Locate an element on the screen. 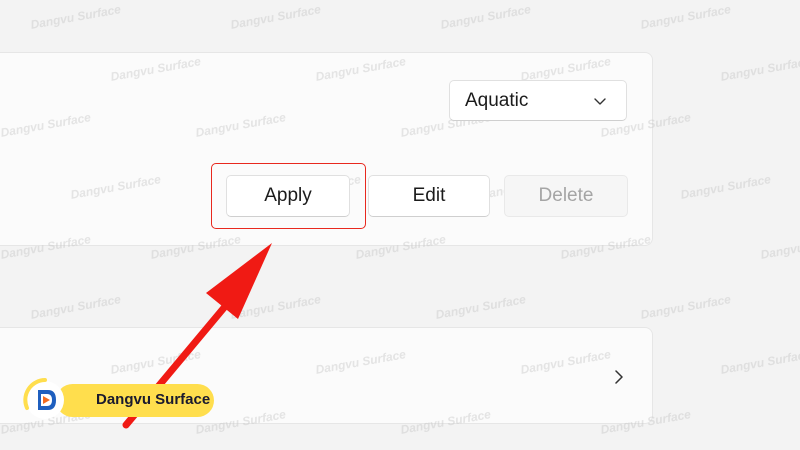 This screenshot has width=800, height=450. apply-button-label: Apply is located at coordinates (288, 195).